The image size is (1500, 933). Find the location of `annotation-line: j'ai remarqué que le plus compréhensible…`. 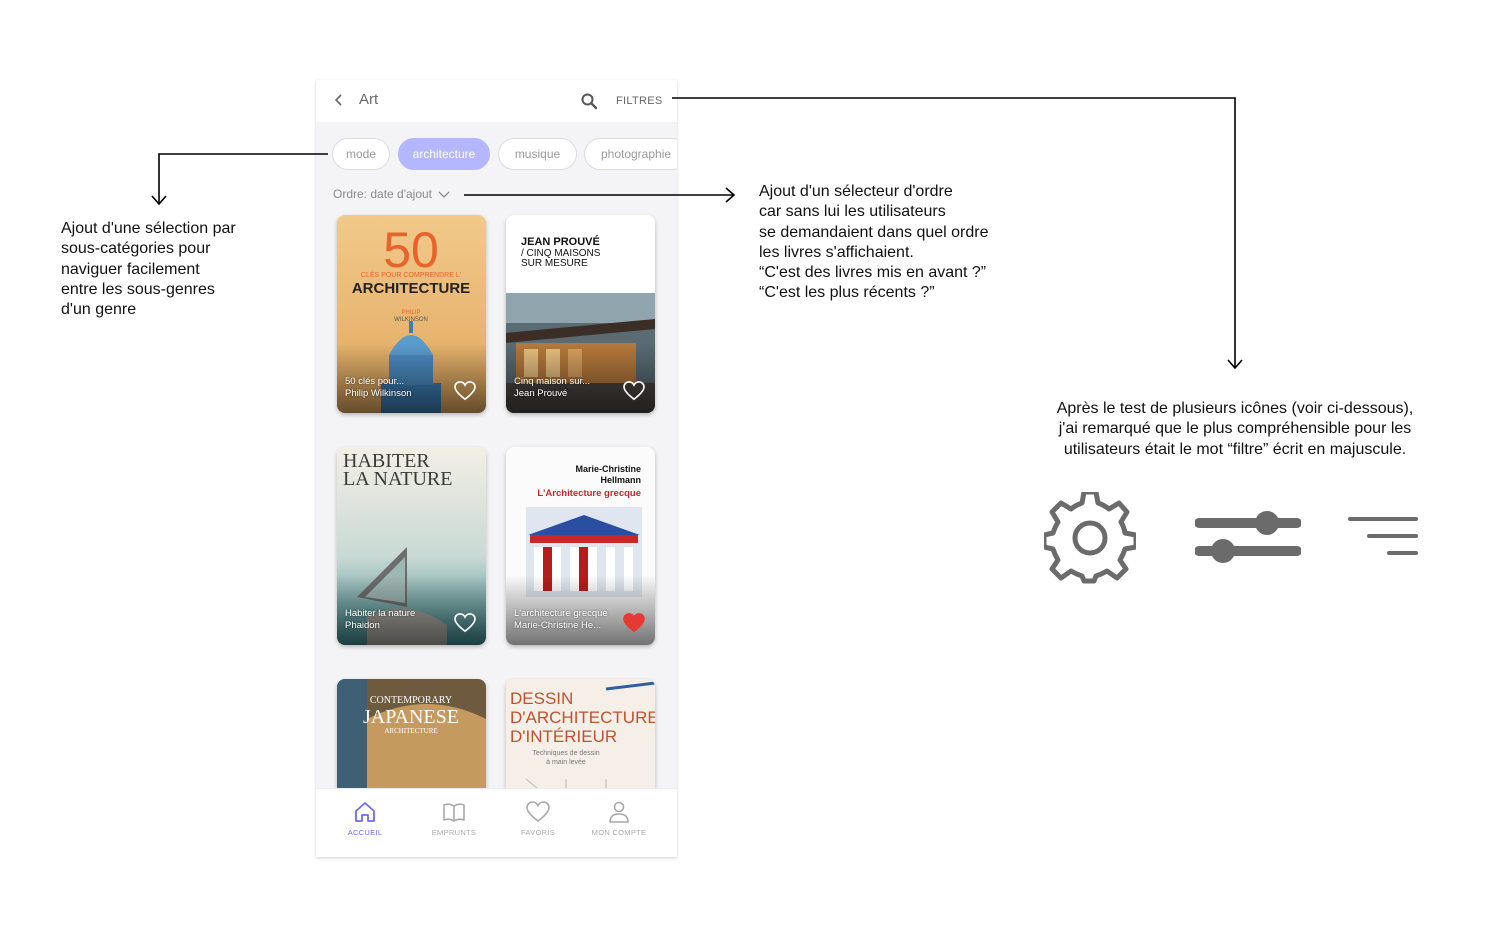

annotation-line: j'ai remarqué que le plus compréhensible… is located at coordinates (1235, 429).